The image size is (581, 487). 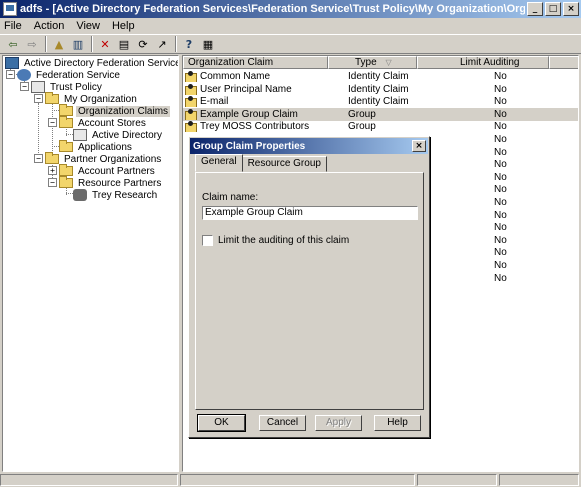 I want to click on claim-name-text: Common Name, so click(x=235, y=77).